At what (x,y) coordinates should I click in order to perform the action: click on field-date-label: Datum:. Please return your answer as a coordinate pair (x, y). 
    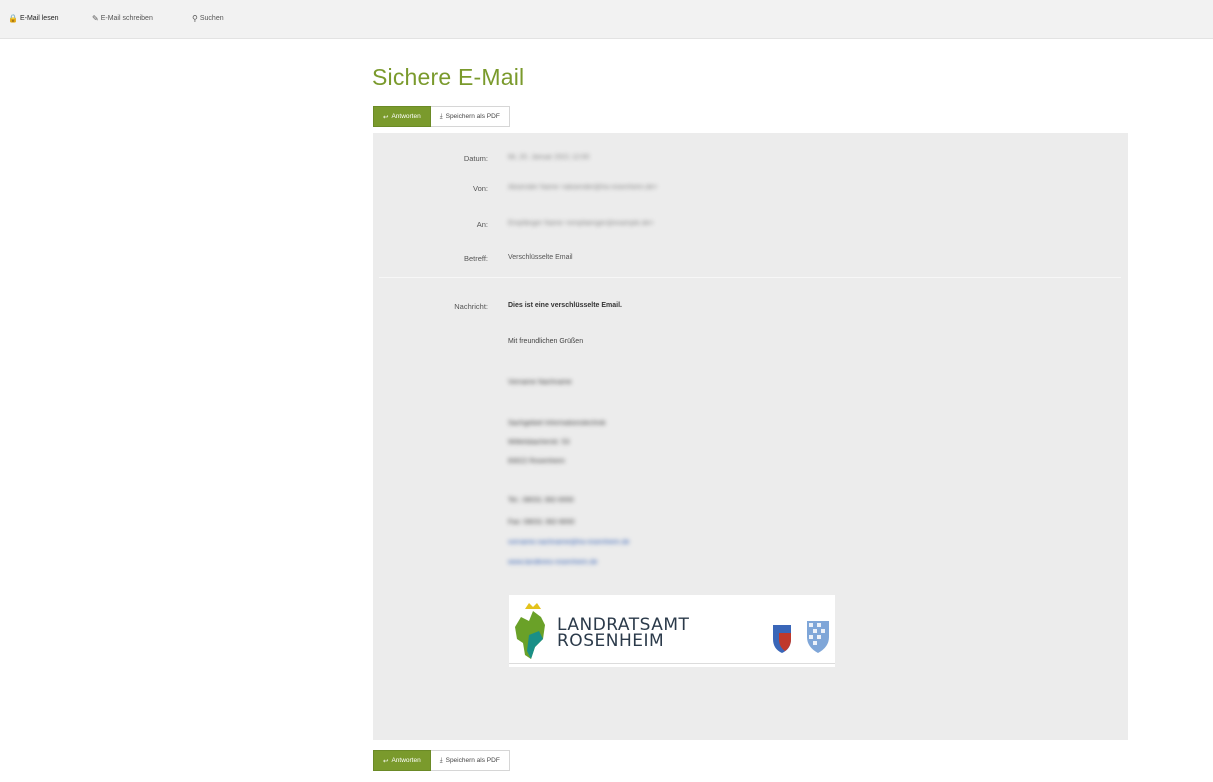
    Looking at the image, I should click on (475, 158).